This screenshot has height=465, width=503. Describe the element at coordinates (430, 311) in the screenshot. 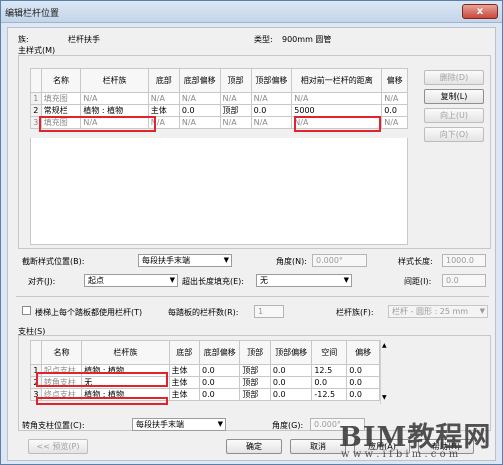

I see `baluster-family-value: 栏杆 - 圆形 : 25 mm` at that location.